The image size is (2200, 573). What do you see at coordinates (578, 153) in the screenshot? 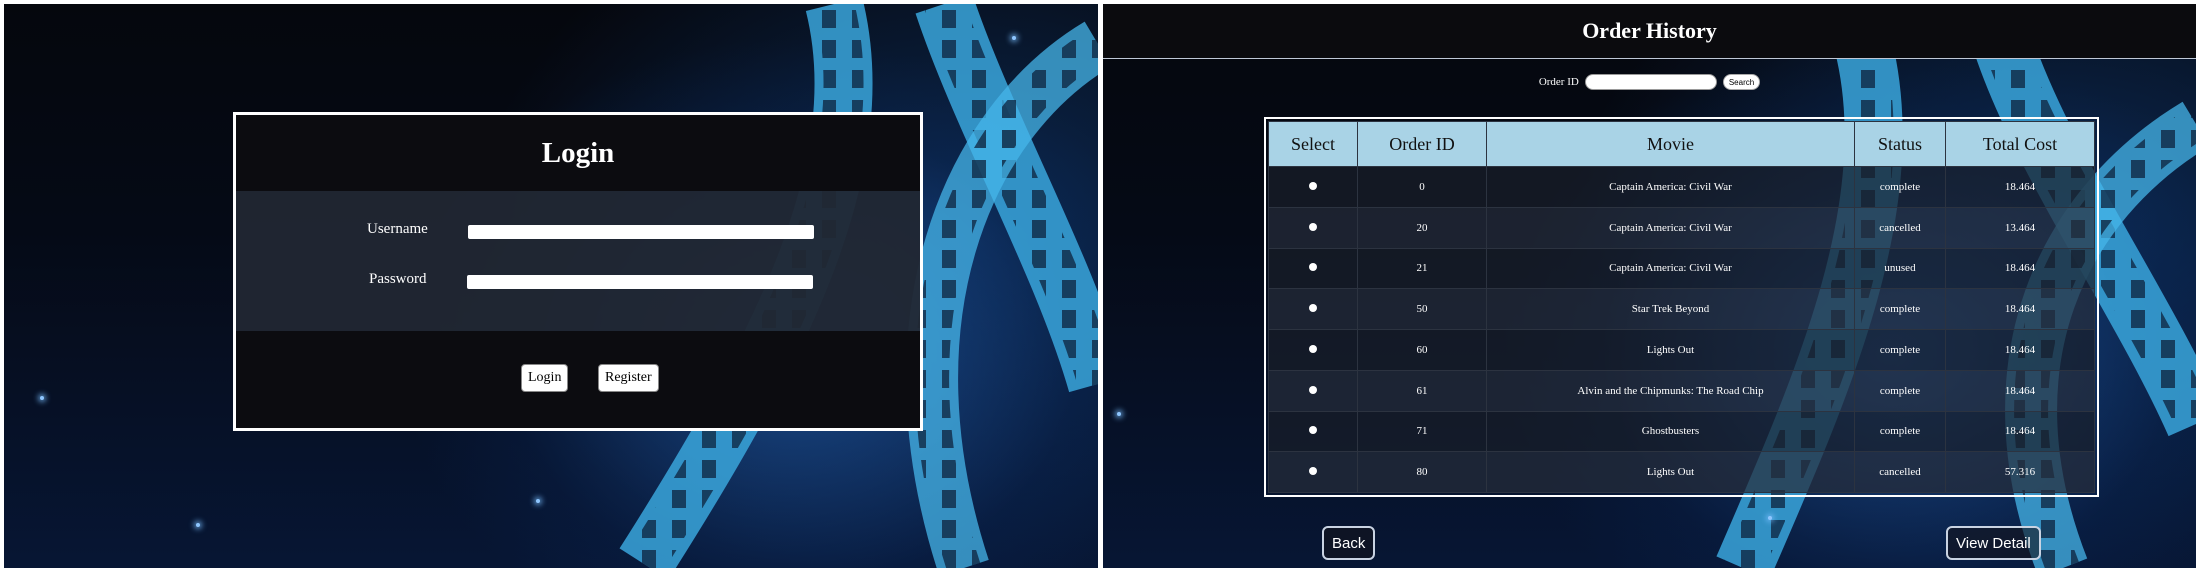
I see `login-title: Login` at bounding box center [578, 153].